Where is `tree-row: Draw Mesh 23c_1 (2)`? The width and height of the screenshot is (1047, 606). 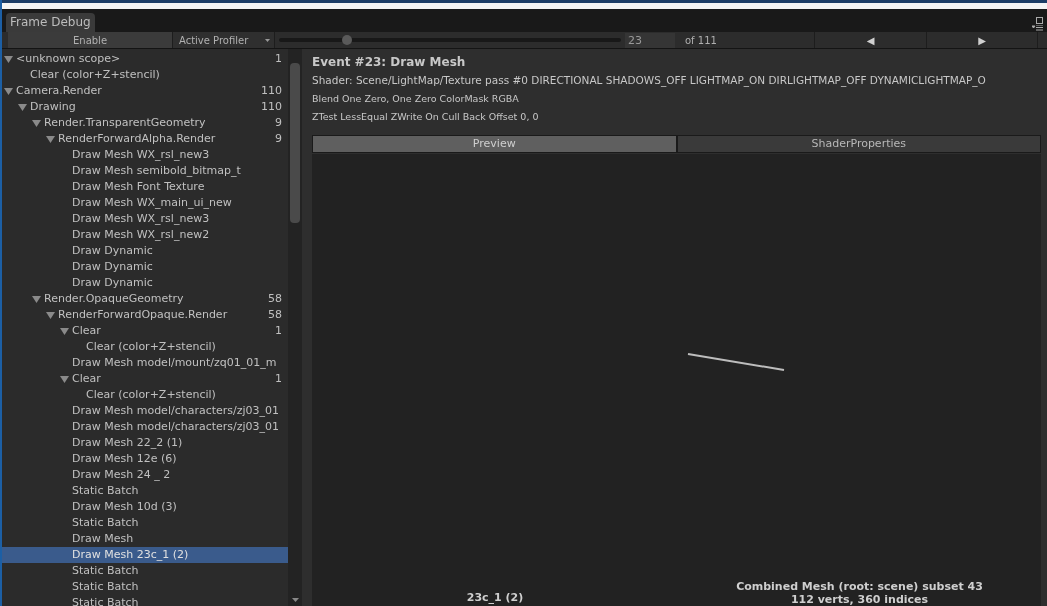 tree-row: Draw Mesh 23c_1 (2) is located at coordinates (145, 555).